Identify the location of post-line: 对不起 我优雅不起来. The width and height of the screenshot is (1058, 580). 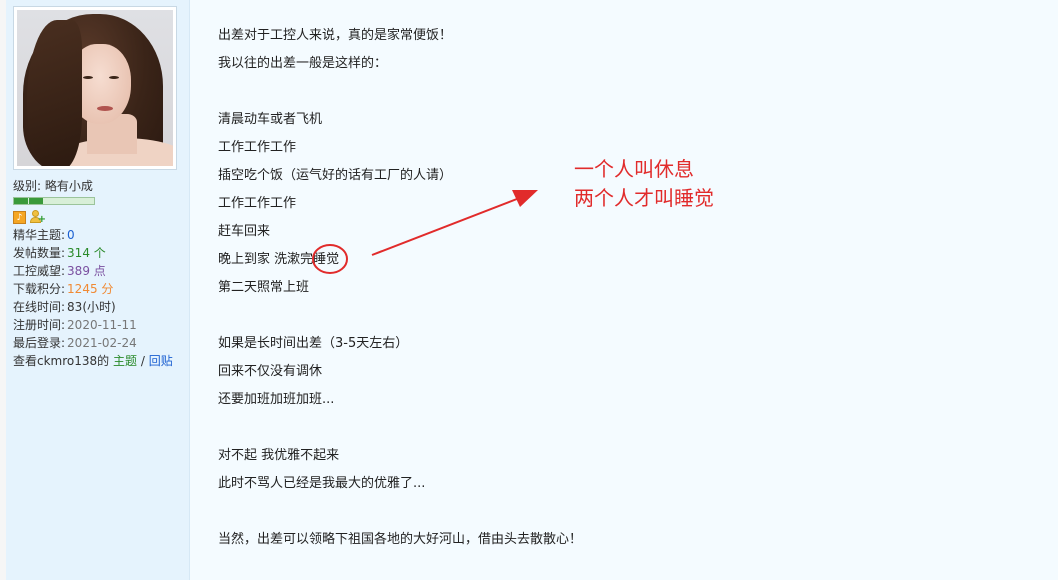
(279, 455).